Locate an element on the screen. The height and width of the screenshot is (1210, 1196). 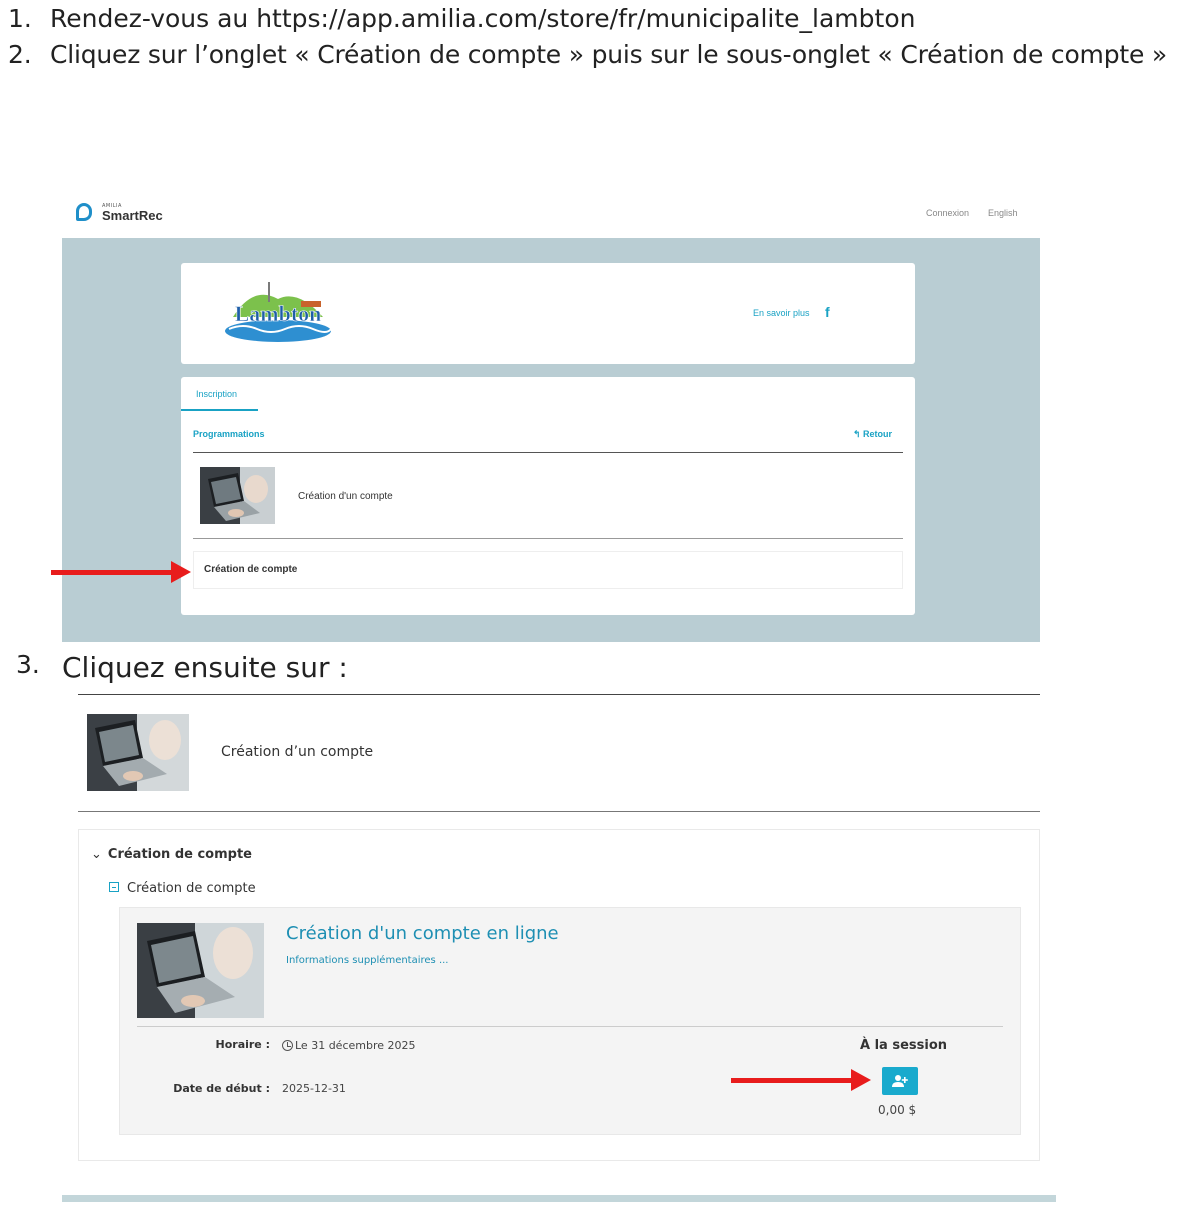
subcategory-toggle: Création de compte is located at coordinates (182, 888).